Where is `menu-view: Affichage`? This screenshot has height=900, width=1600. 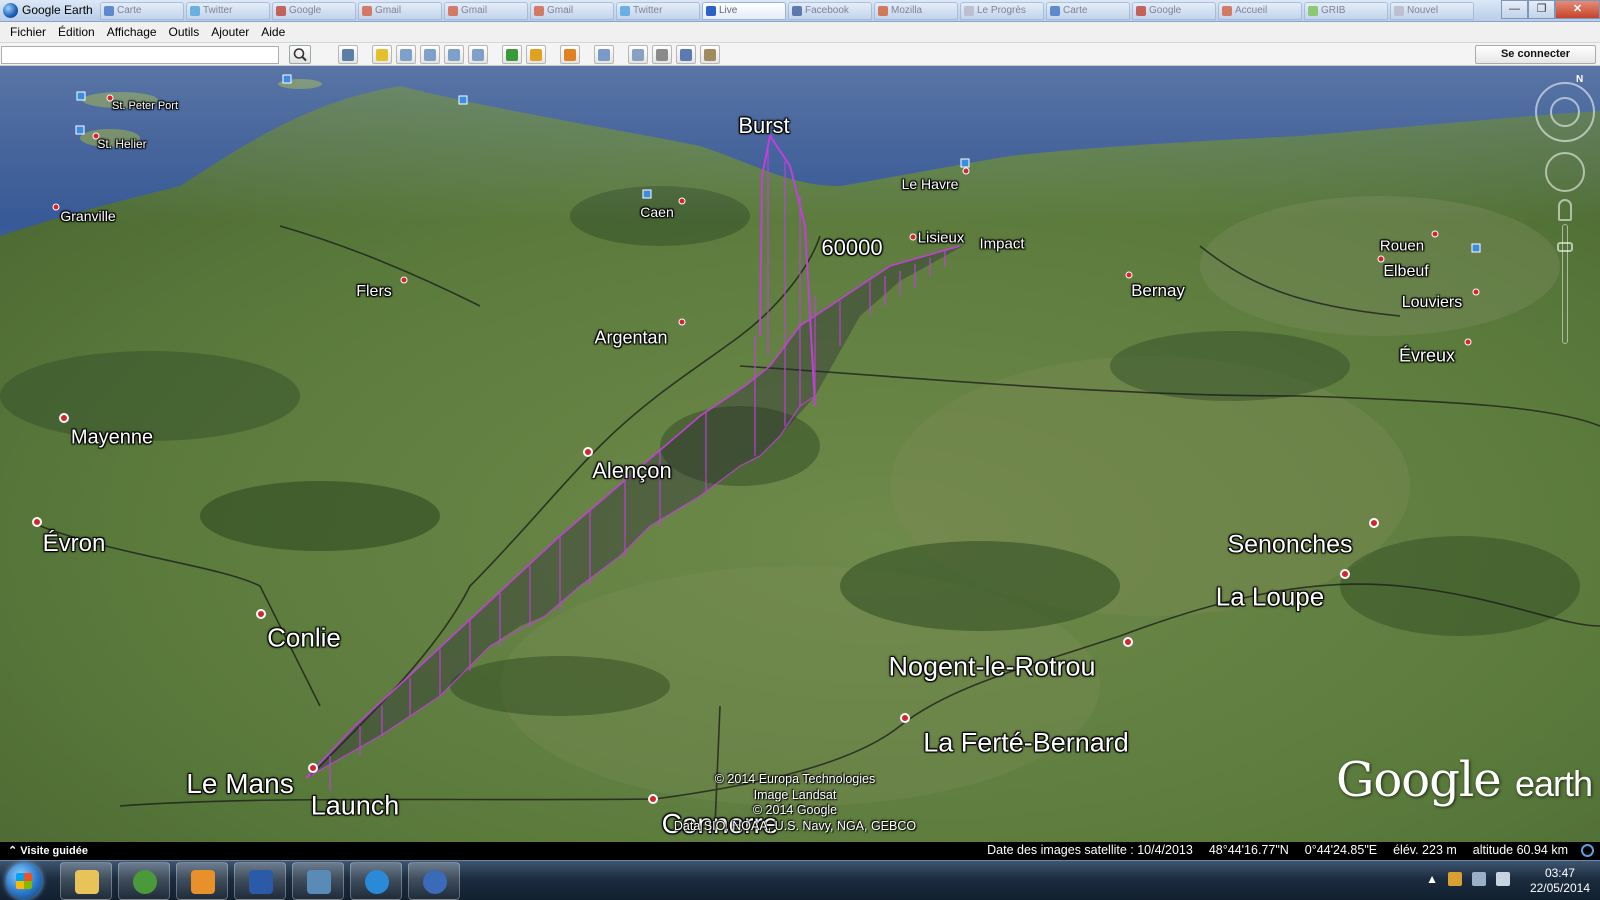
menu-view: Affichage is located at coordinates (132, 32).